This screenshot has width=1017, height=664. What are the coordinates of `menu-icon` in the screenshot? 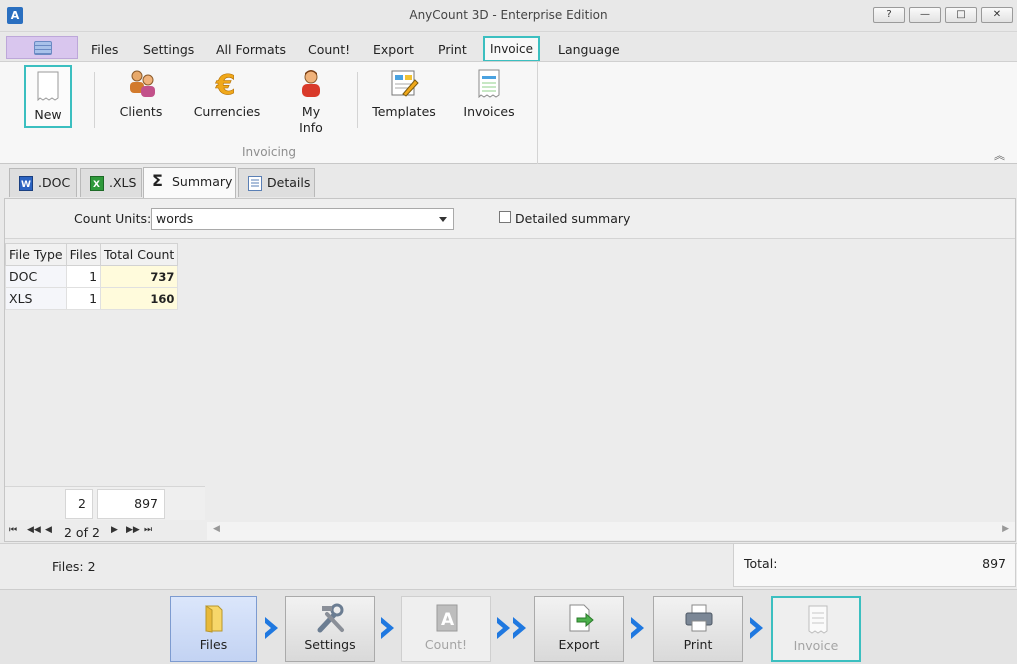 It's located at (43, 48).